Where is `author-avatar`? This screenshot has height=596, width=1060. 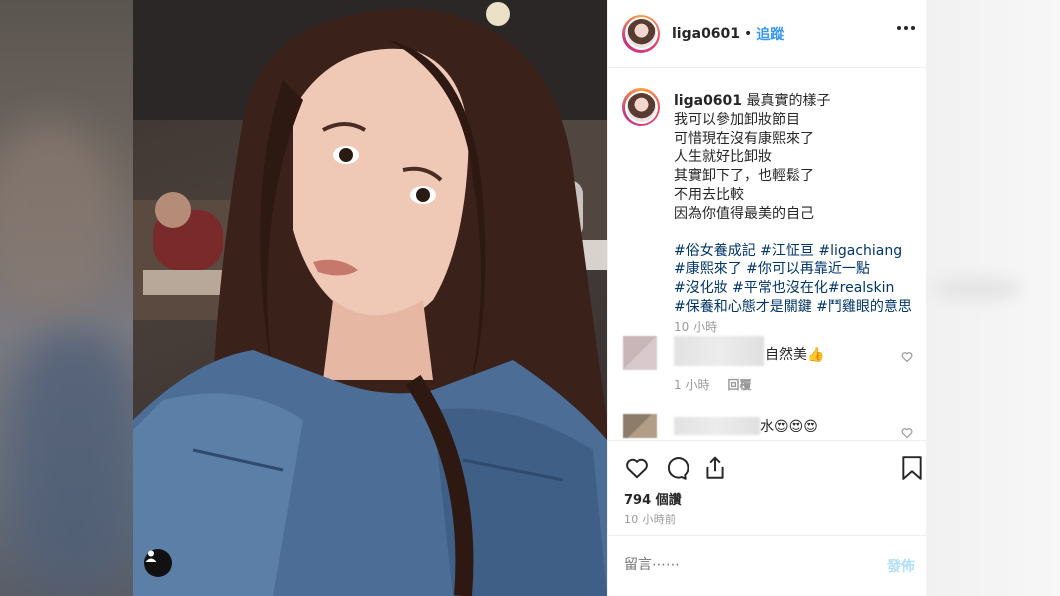 author-avatar is located at coordinates (641, 33).